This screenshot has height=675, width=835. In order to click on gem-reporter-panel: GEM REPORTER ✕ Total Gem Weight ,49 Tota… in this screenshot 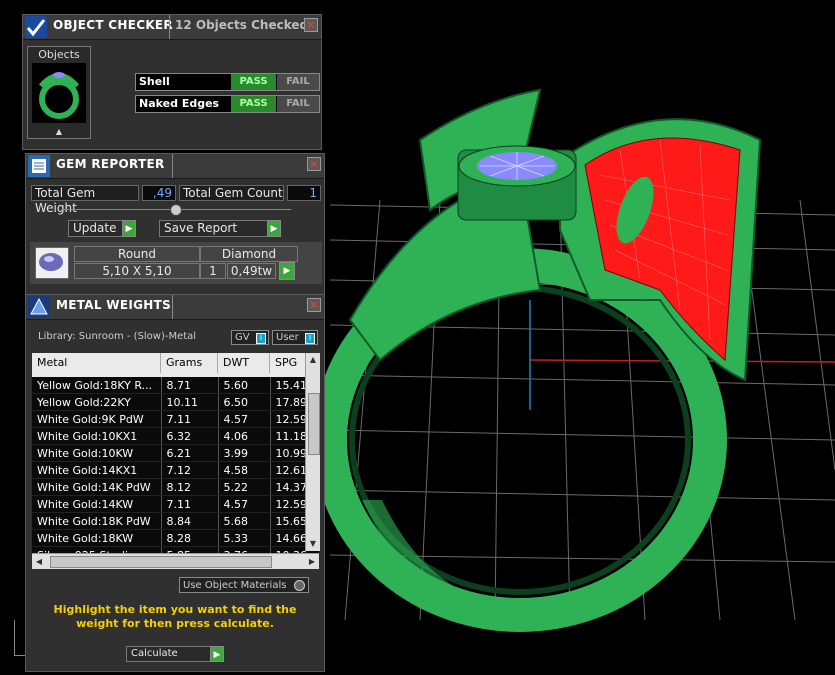, I will do `click(175, 224)`.